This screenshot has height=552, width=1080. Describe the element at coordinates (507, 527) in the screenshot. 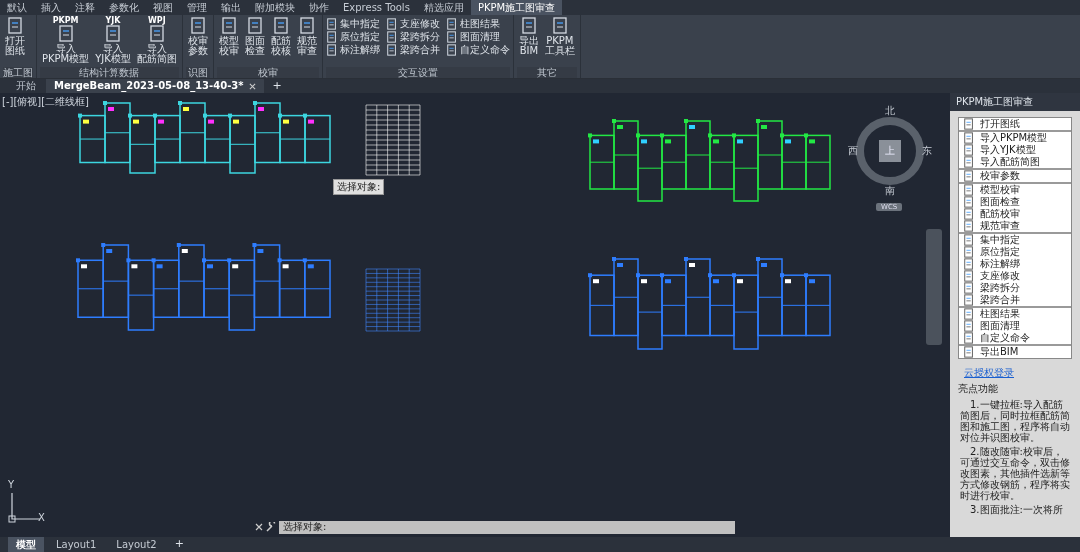

I see `command-line-field: 选择对象:` at that location.